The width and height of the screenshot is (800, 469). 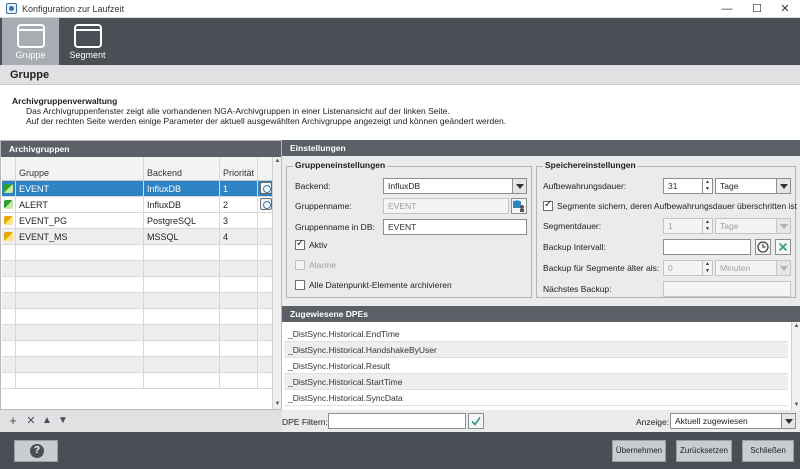 I want to click on backend-select: InfluxDB, so click(x=455, y=186).